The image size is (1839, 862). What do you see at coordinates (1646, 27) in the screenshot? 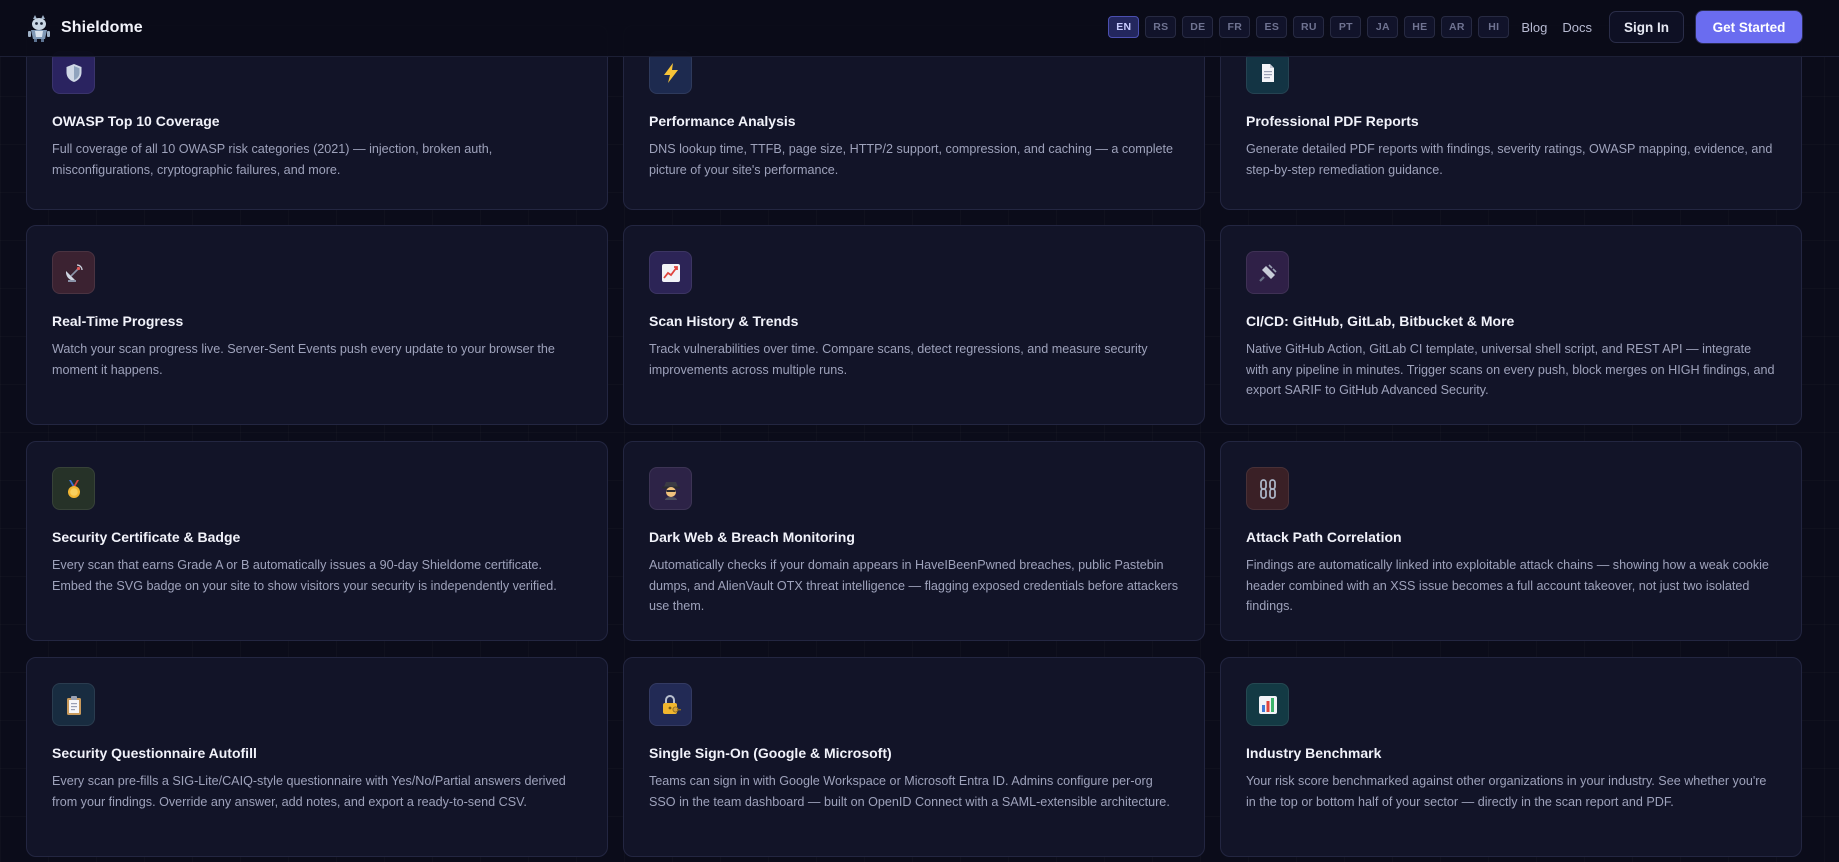
I see `sign-in-button: Sign In` at bounding box center [1646, 27].